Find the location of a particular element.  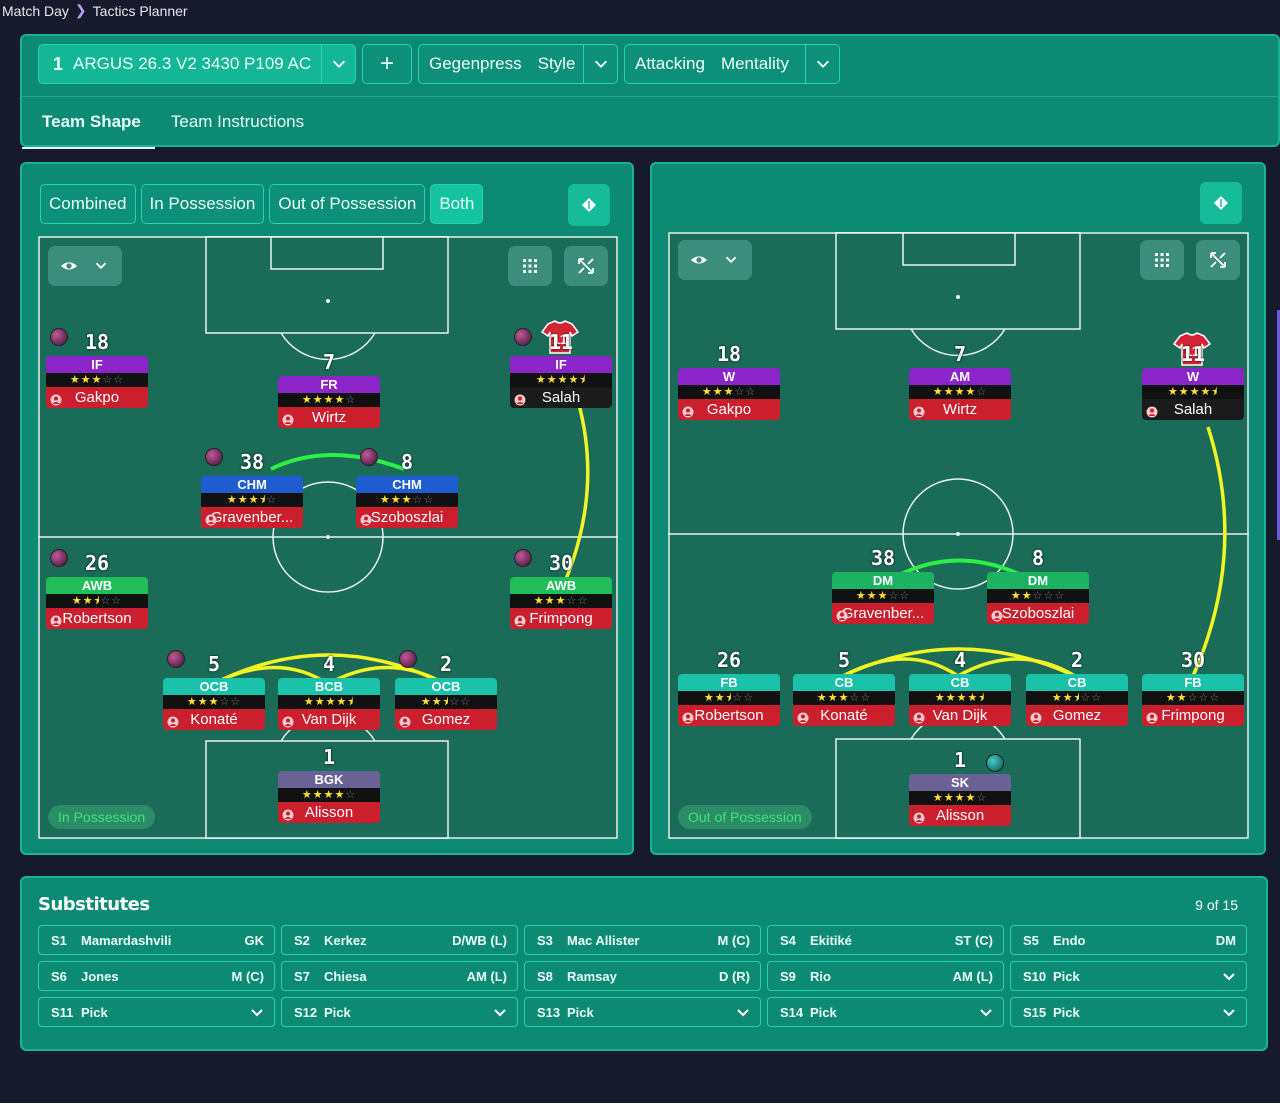

player-name-bar: Szoboszlai is located at coordinates (407, 517).